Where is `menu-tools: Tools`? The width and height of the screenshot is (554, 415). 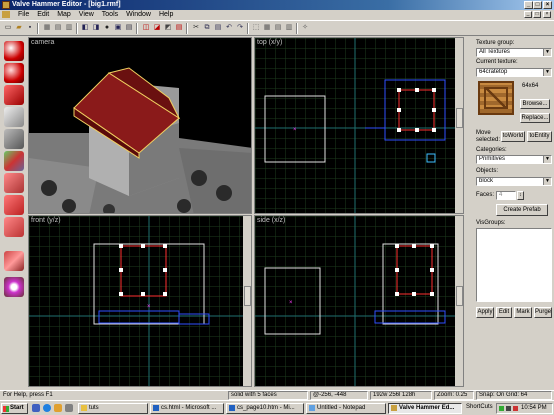
menu-tools: Tools is located at coordinates (110, 14).